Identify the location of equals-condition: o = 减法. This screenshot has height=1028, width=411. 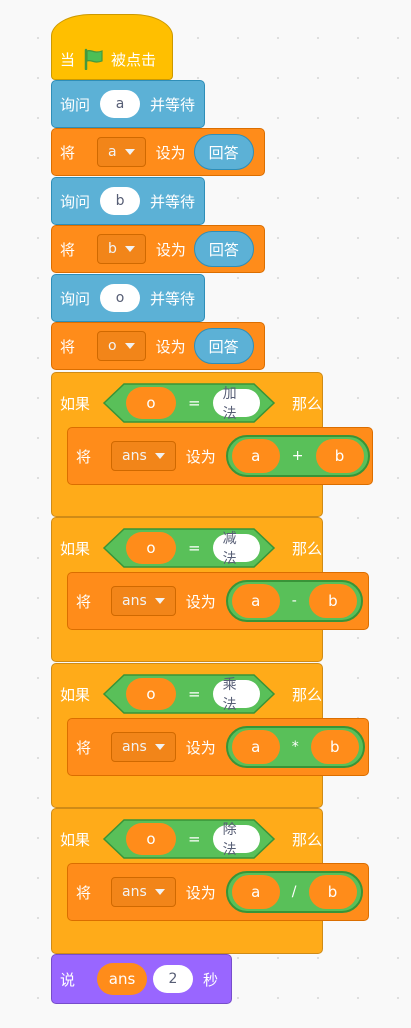
(192, 548).